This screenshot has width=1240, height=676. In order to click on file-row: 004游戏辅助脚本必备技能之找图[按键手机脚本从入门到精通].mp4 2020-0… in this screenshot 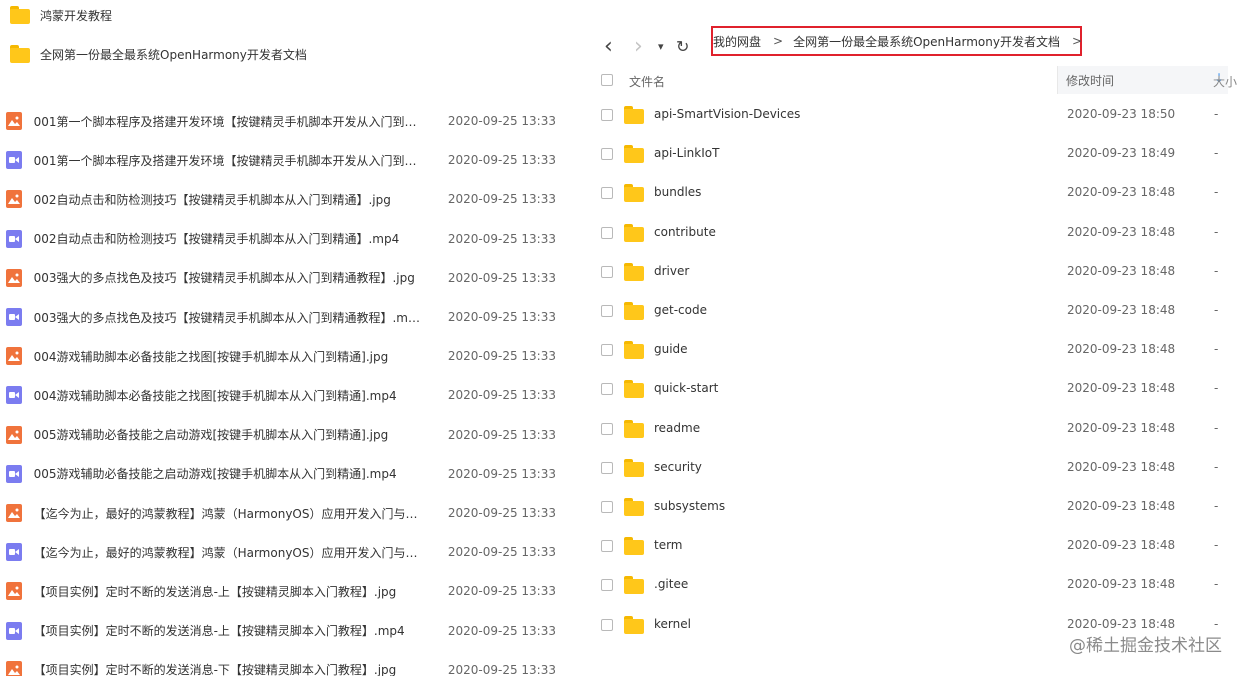, I will do `click(281, 395)`.